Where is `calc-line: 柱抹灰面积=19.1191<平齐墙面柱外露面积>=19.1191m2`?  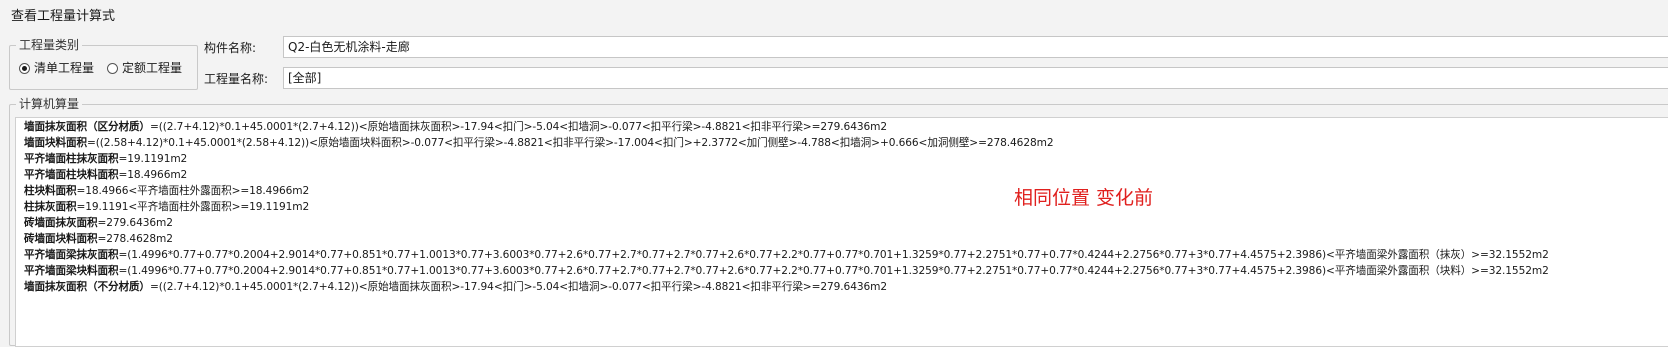
calc-line: 柱抹灰面积=19.1191<平齐墙面柱外露面积>=19.1191m2 is located at coordinates (166, 207).